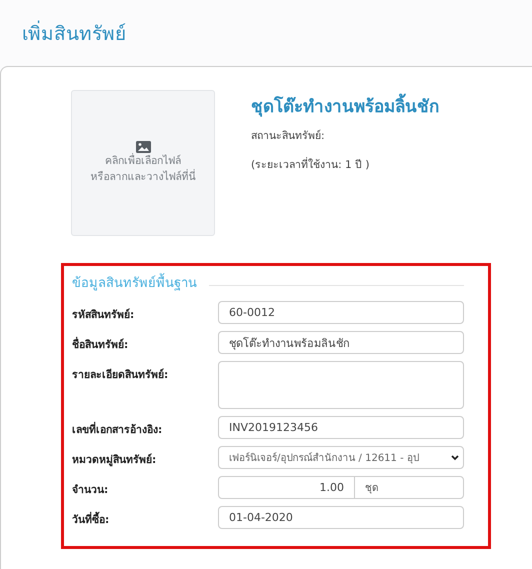  I want to click on unit-label: ชุด, so click(371, 489).